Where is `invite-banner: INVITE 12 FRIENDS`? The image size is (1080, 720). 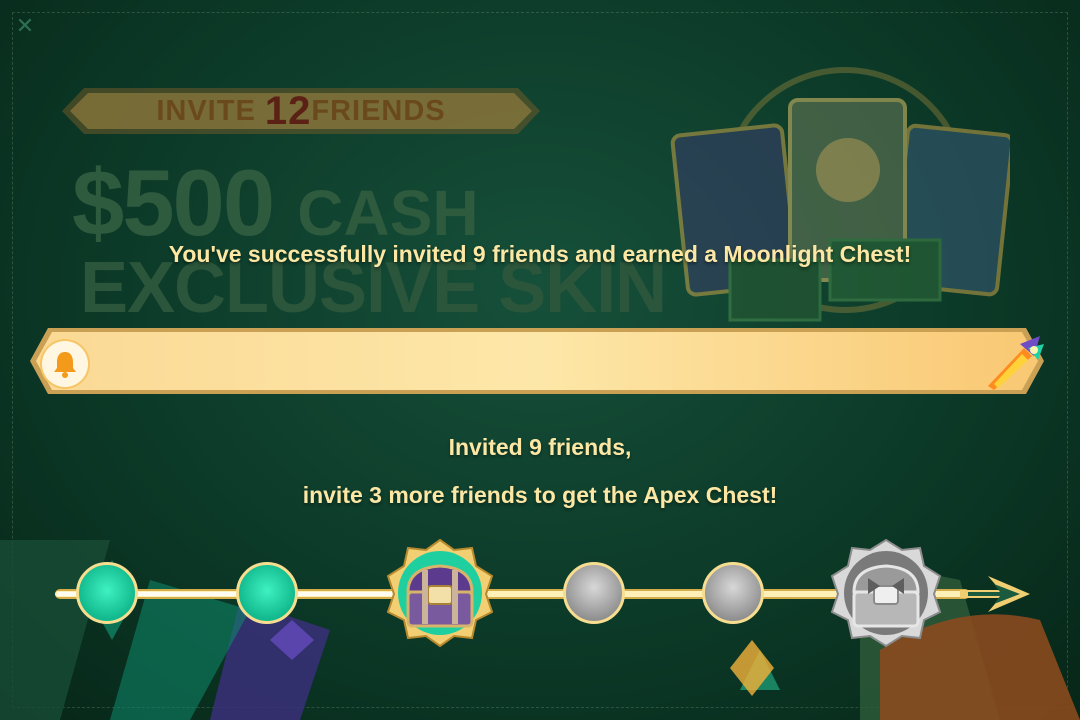
invite-banner: INVITE 12 FRIENDS is located at coordinates (301, 111).